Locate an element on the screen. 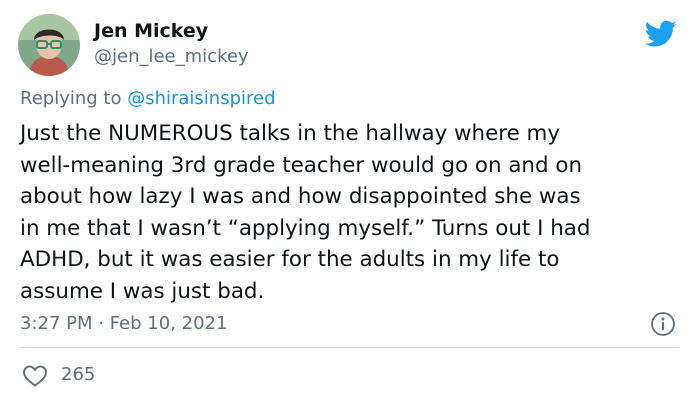 This screenshot has height=402, width=700. reply-mention-link: @shiraisinspired is located at coordinates (201, 98).